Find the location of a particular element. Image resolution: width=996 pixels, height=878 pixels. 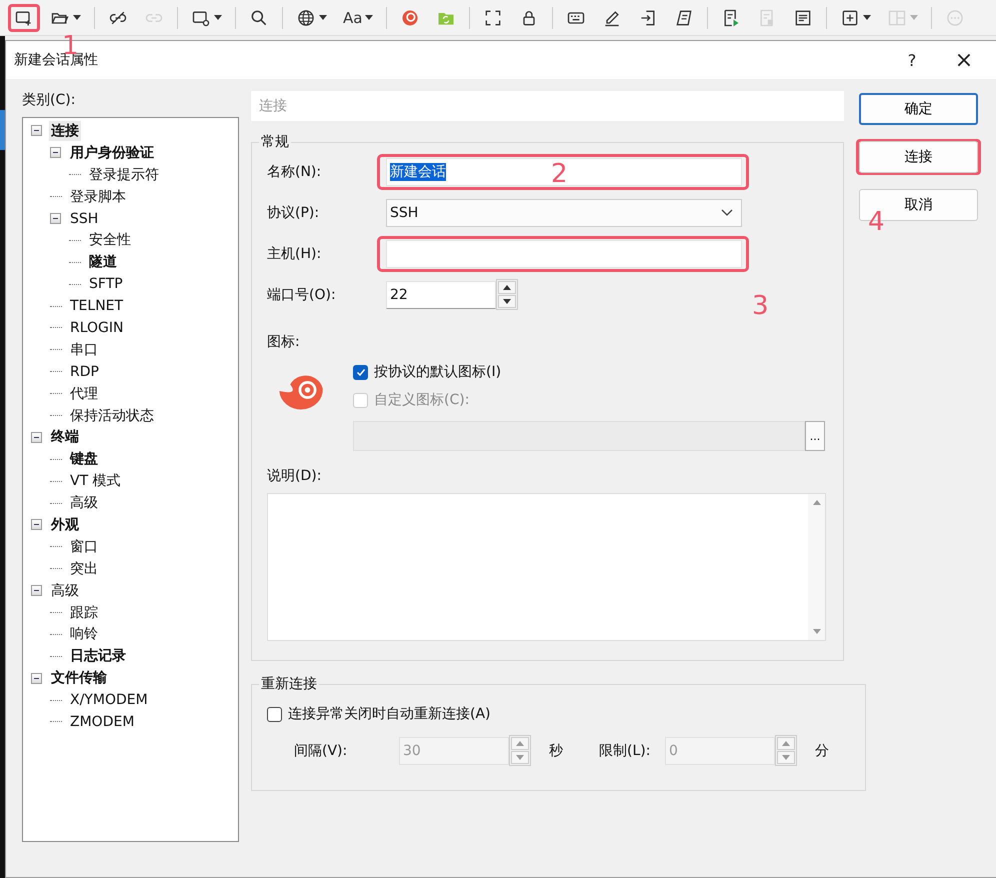

tree-item: 响铃 is located at coordinates (84, 634).